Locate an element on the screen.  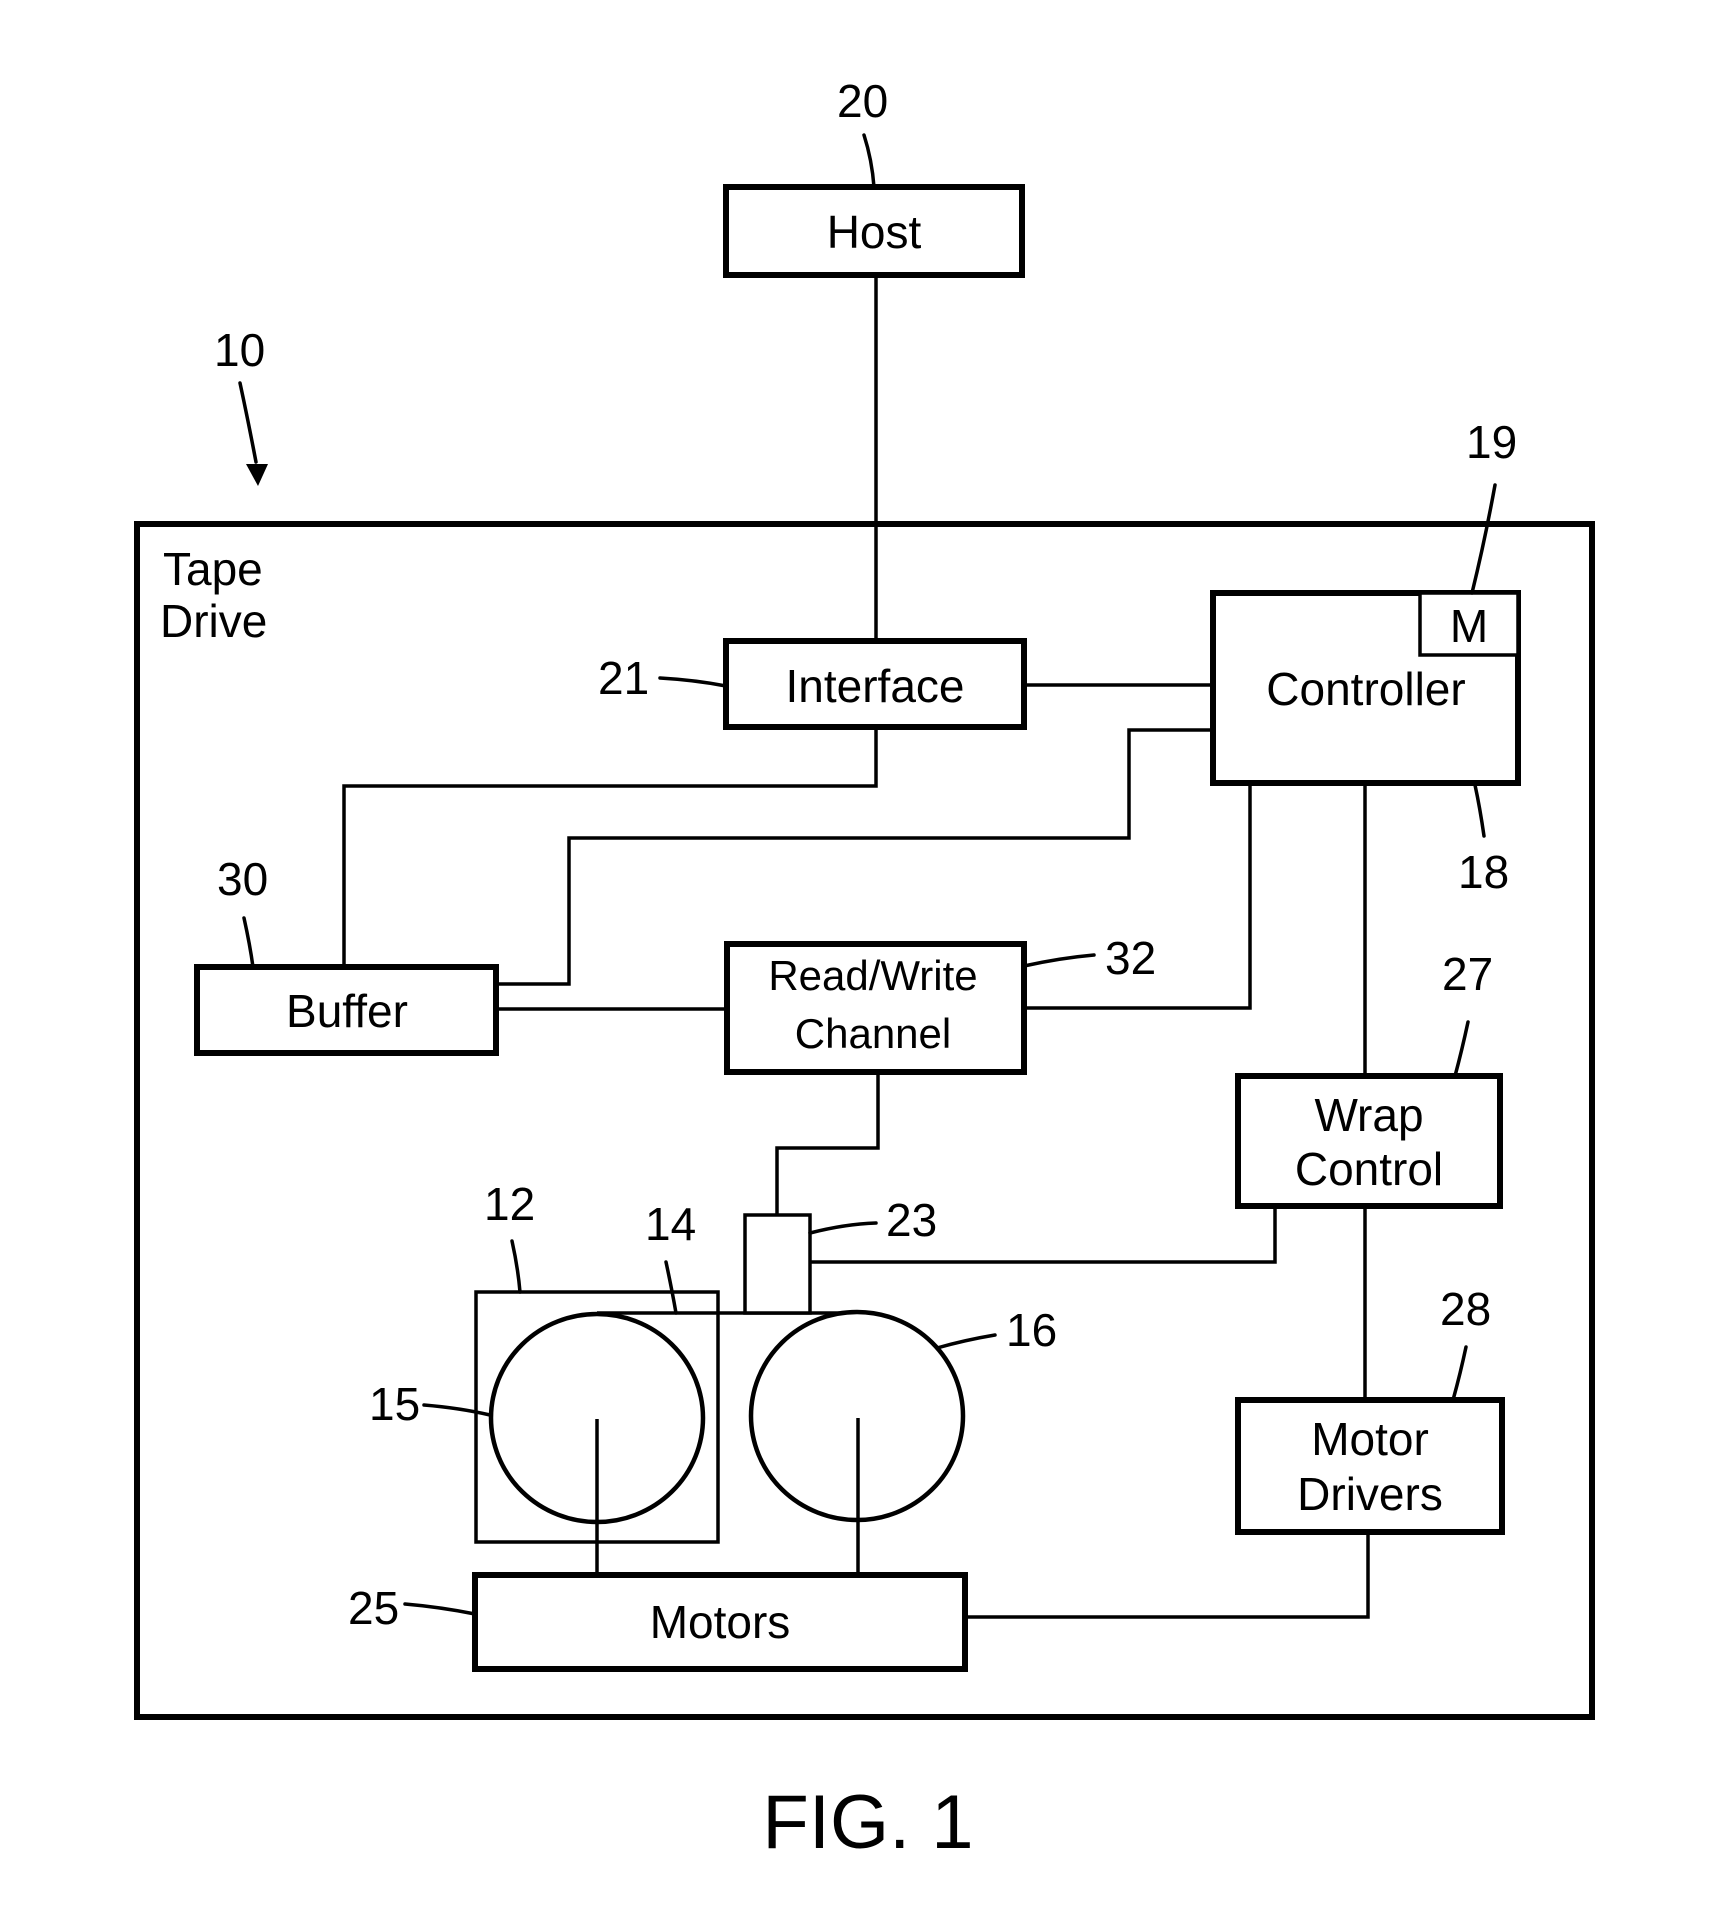
interface-label: Interface is located at coordinates (875, 686).